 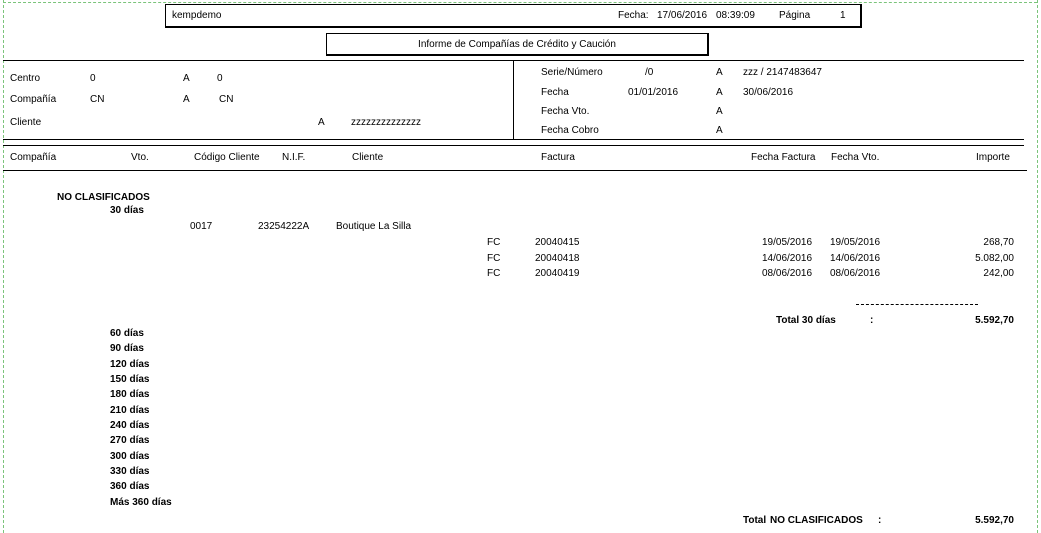 What do you see at coordinates (513, 139) in the screenshot?
I see `filter-bottom-rule` at bounding box center [513, 139].